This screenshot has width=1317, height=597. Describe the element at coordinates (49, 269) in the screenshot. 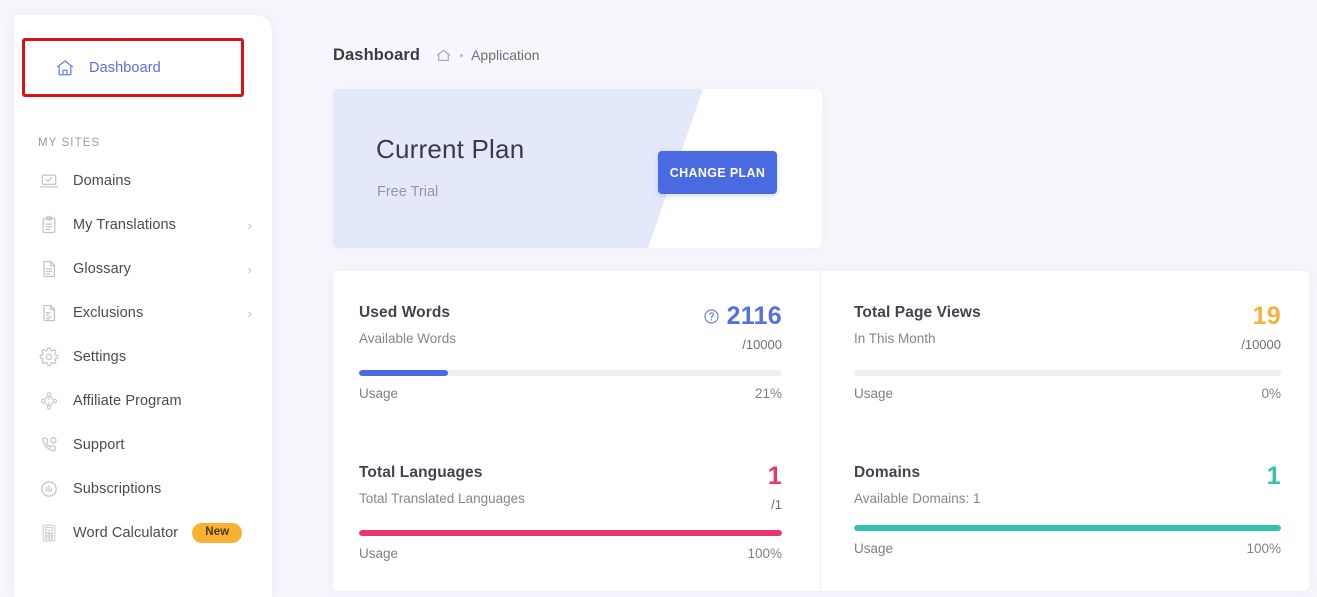

I see `document-lines-icon` at that location.